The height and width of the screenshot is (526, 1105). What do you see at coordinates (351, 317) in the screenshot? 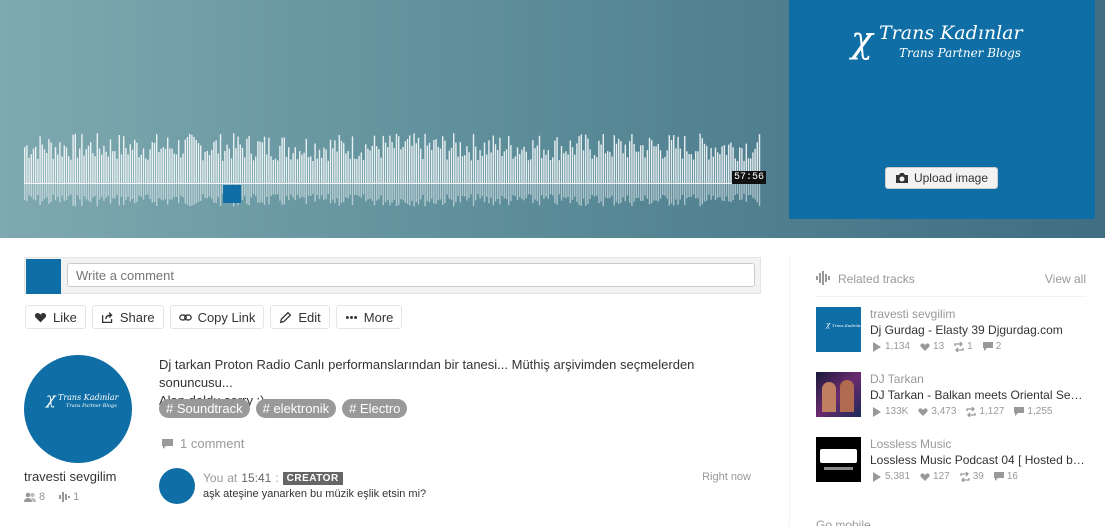
I see `more-dots-icon` at bounding box center [351, 317].